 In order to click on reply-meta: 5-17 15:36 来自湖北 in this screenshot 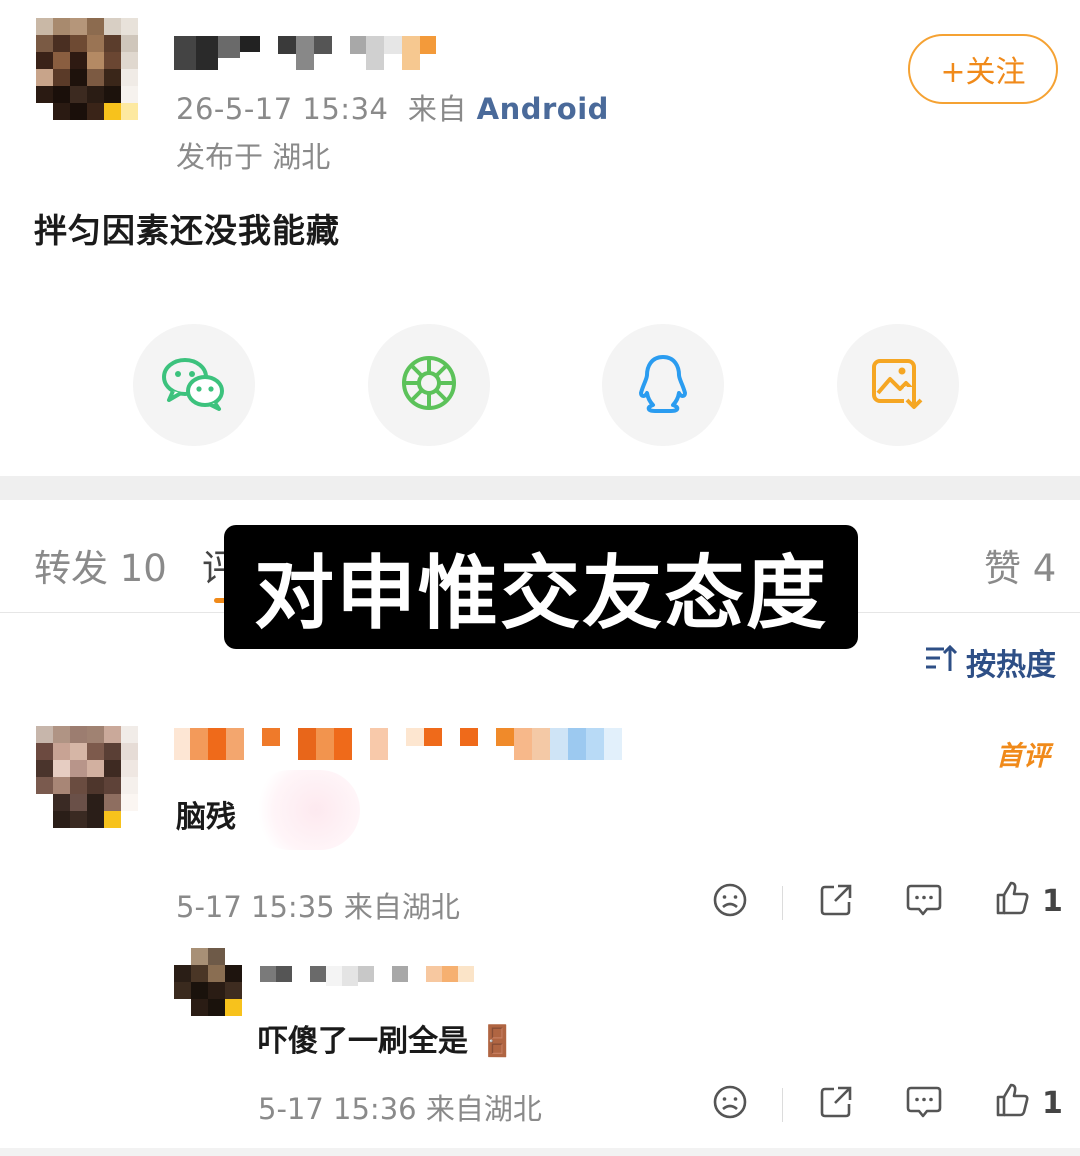, I will do `click(400, 1109)`.